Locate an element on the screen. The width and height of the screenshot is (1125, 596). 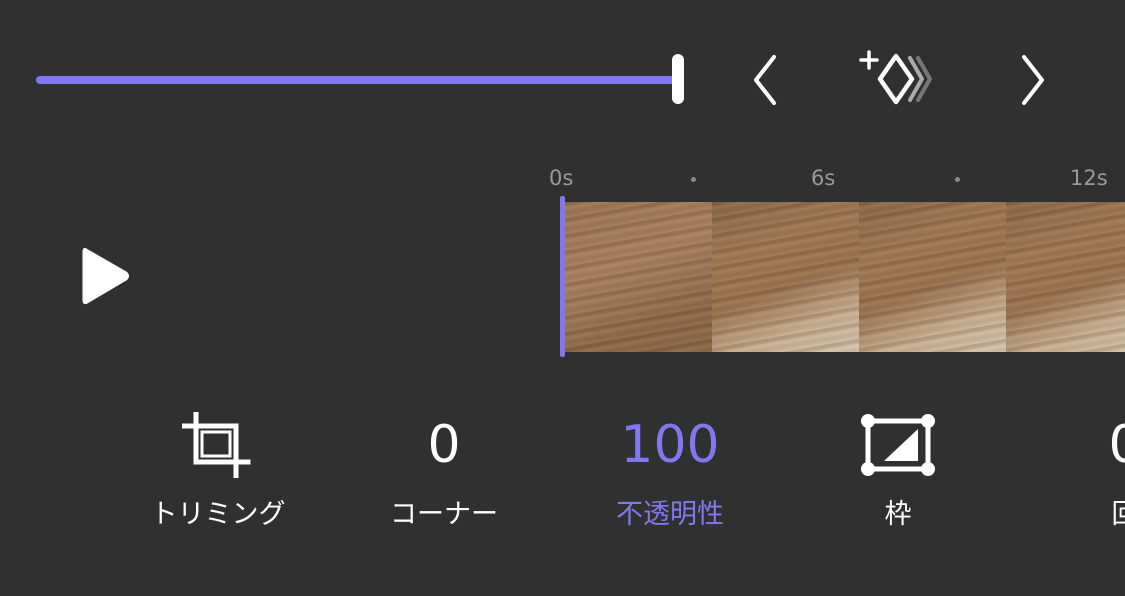
previous-keyframe-button is located at coordinates (765, 80).